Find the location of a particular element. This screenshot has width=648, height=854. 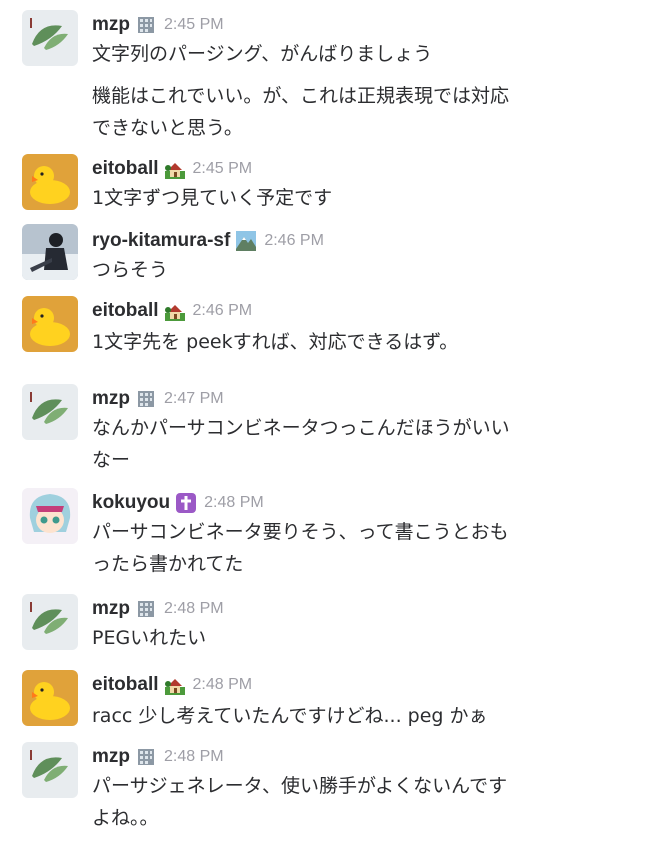

message-text: 1文字先を peekすれば、対応できるはず。 is located at coordinates (275, 342).